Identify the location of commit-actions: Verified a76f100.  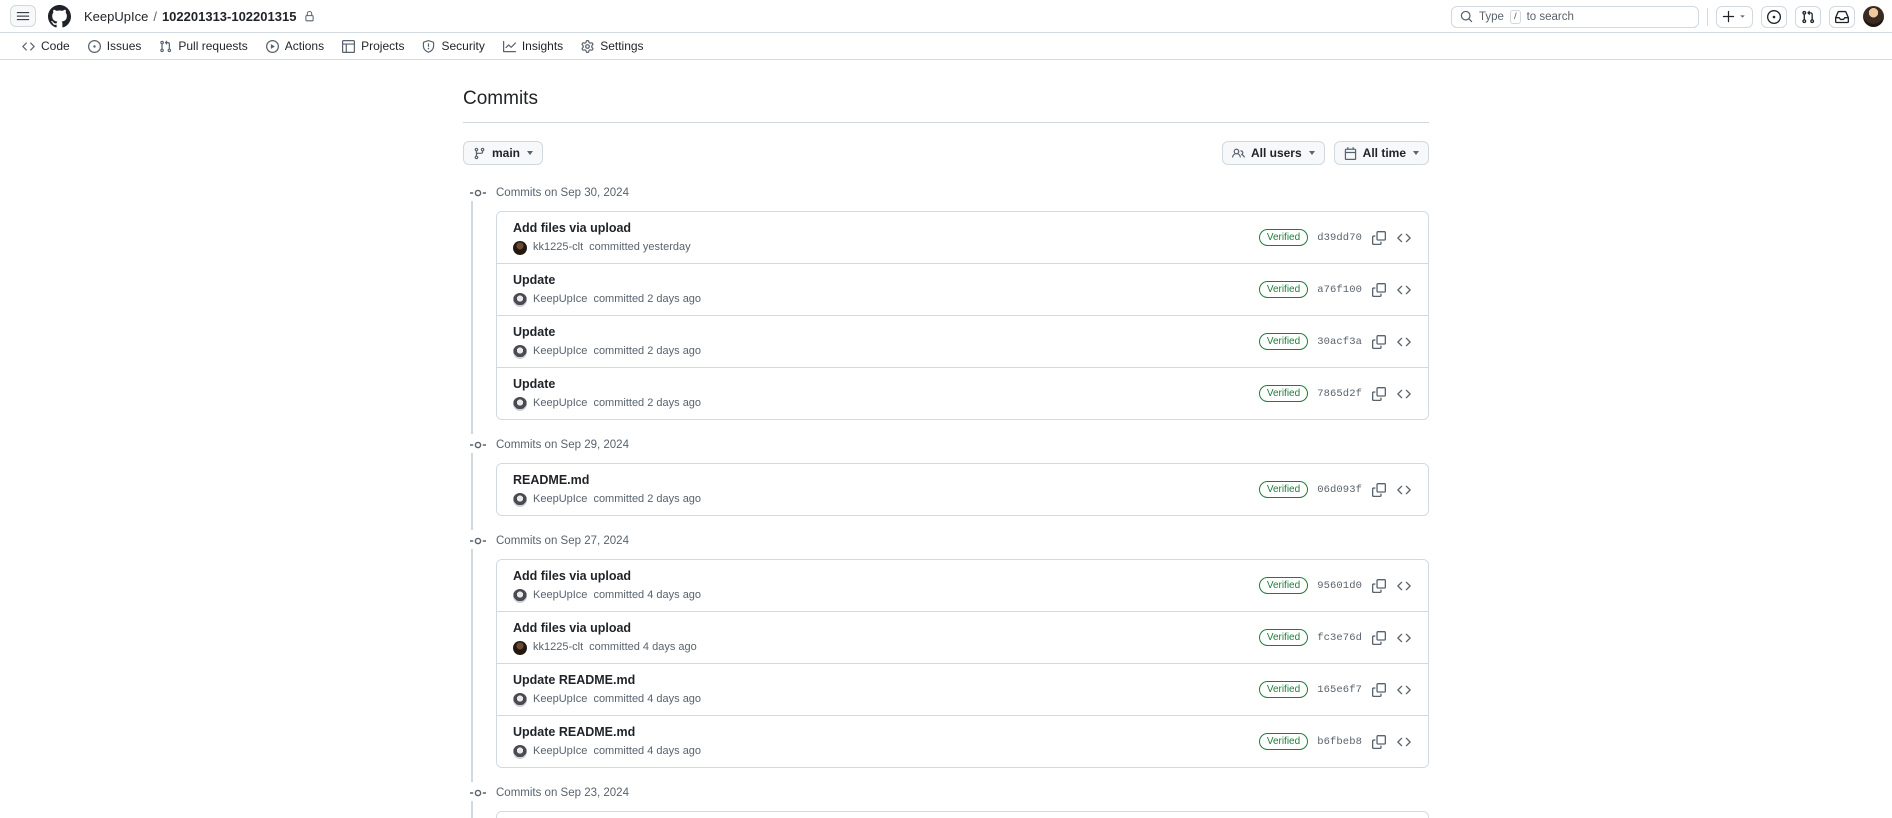
(1335, 289).